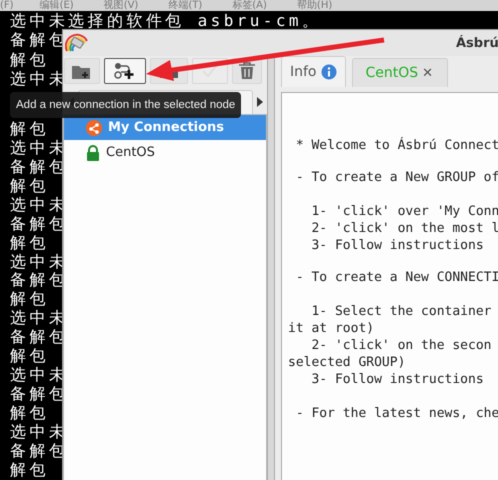 The width and height of the screenshot is (498, 480). I want to click on terminal-line: 选中未选择的软件包 asbru-cm。, so click(166, 20).